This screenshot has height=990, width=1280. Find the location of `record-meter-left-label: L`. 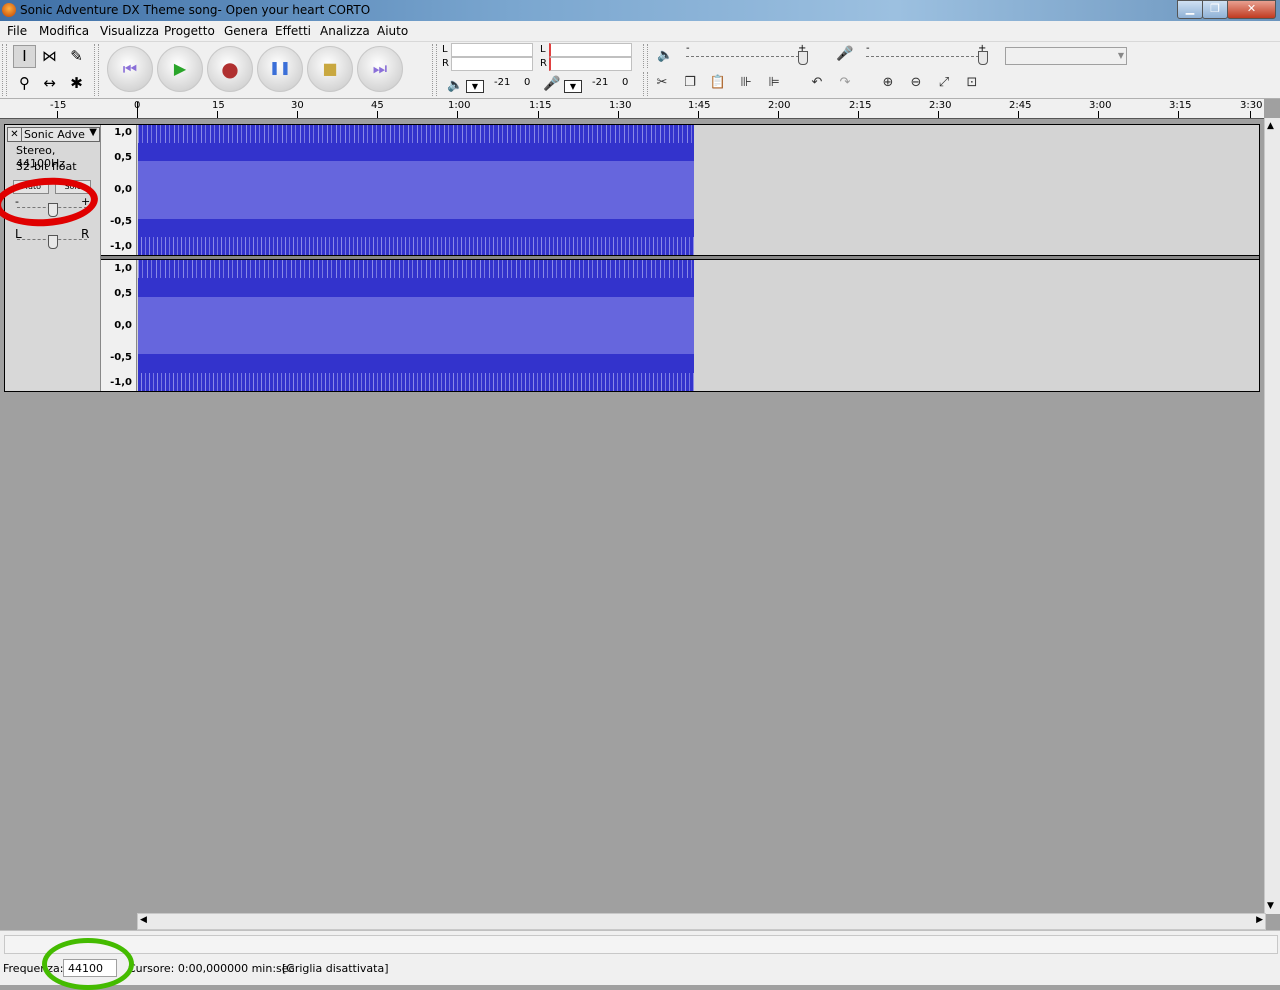

record-meter-left-label: L is located at coordinates (543, 49).